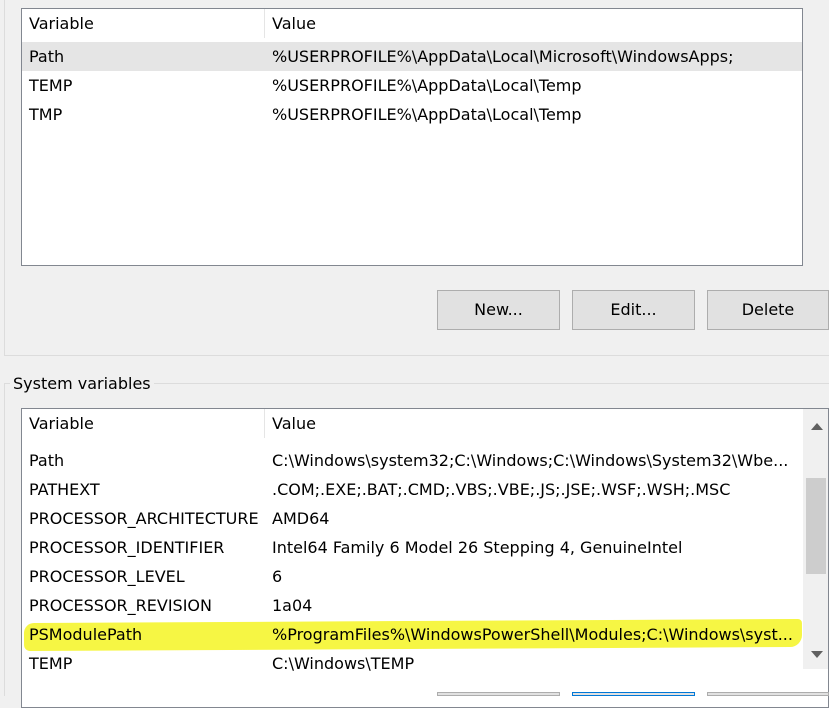 The height and width of the screenshot is (708, 829). Describe the element at coordinates (768, 310) in the screenshot. I see `delete-button: Delete` at that location.